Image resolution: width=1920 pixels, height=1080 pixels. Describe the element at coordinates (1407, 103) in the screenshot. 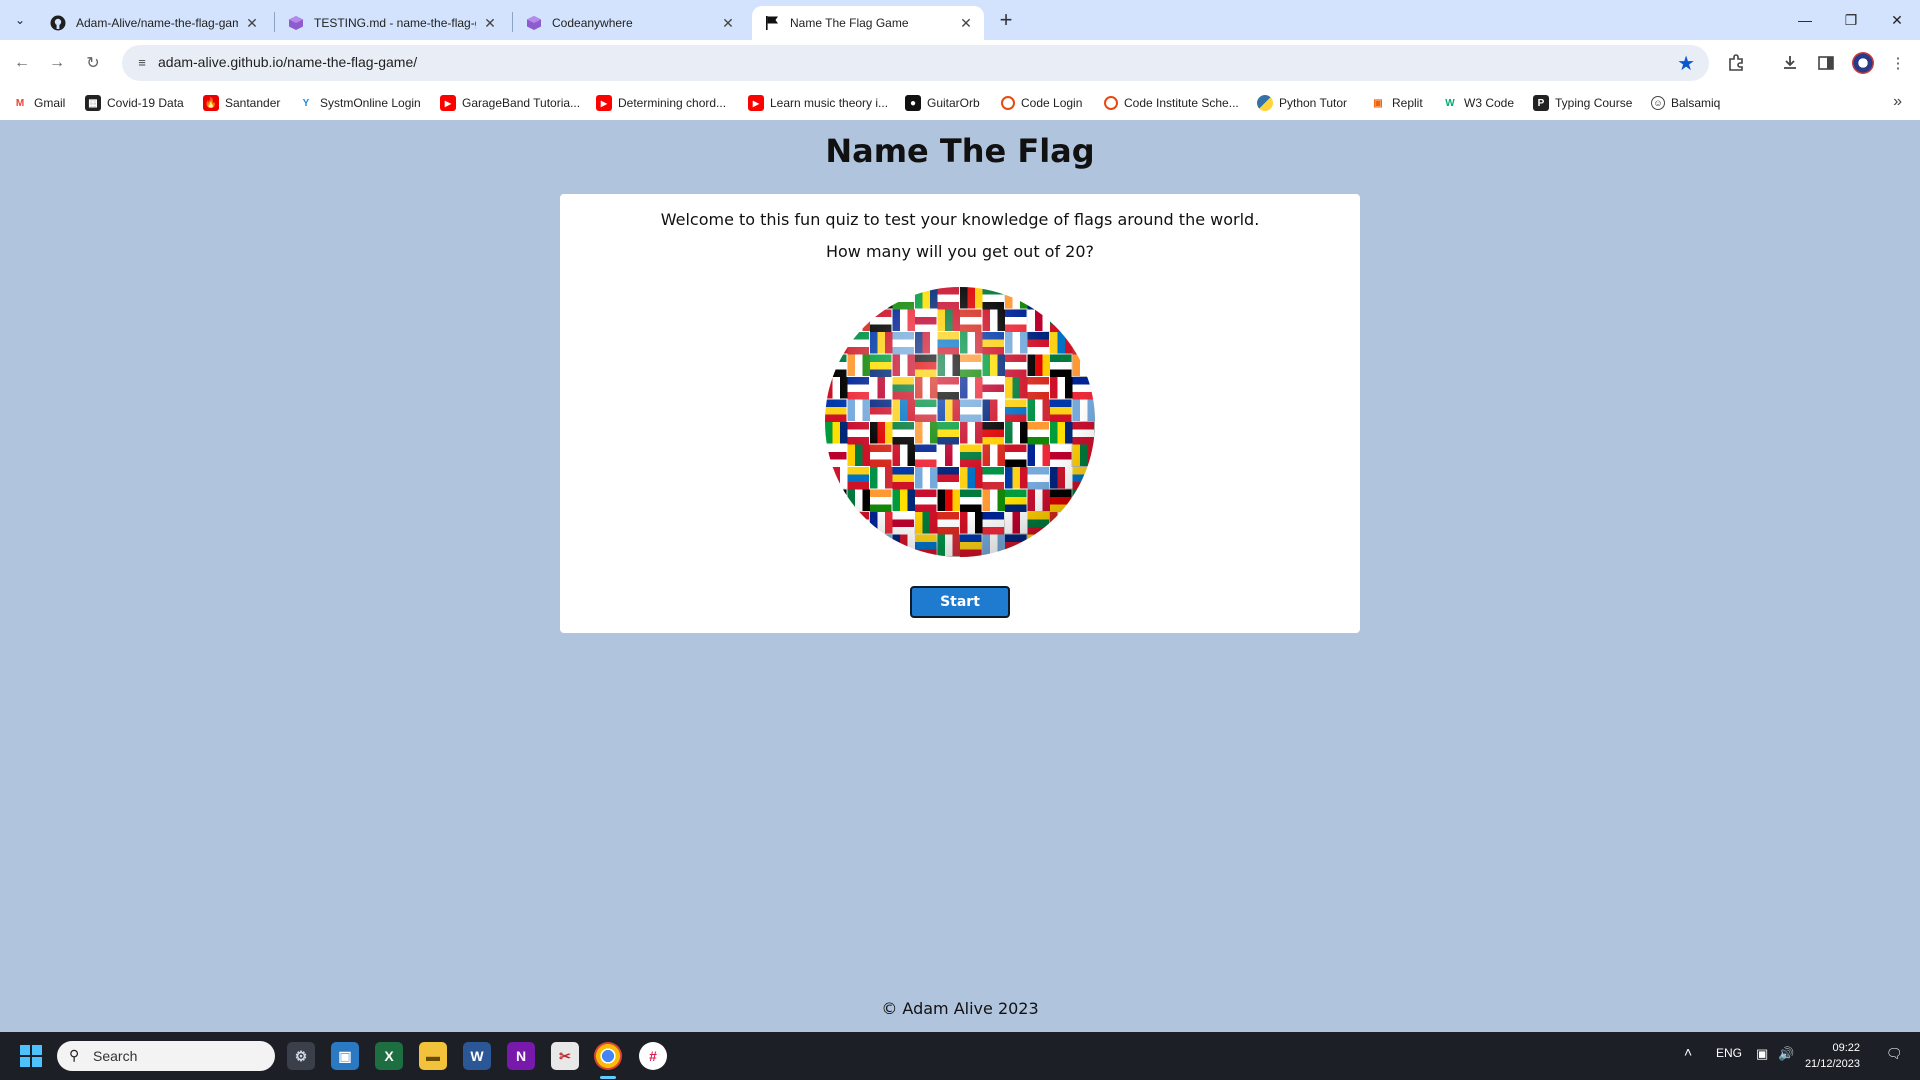

I see `bookmark-label: Replit` at that location.